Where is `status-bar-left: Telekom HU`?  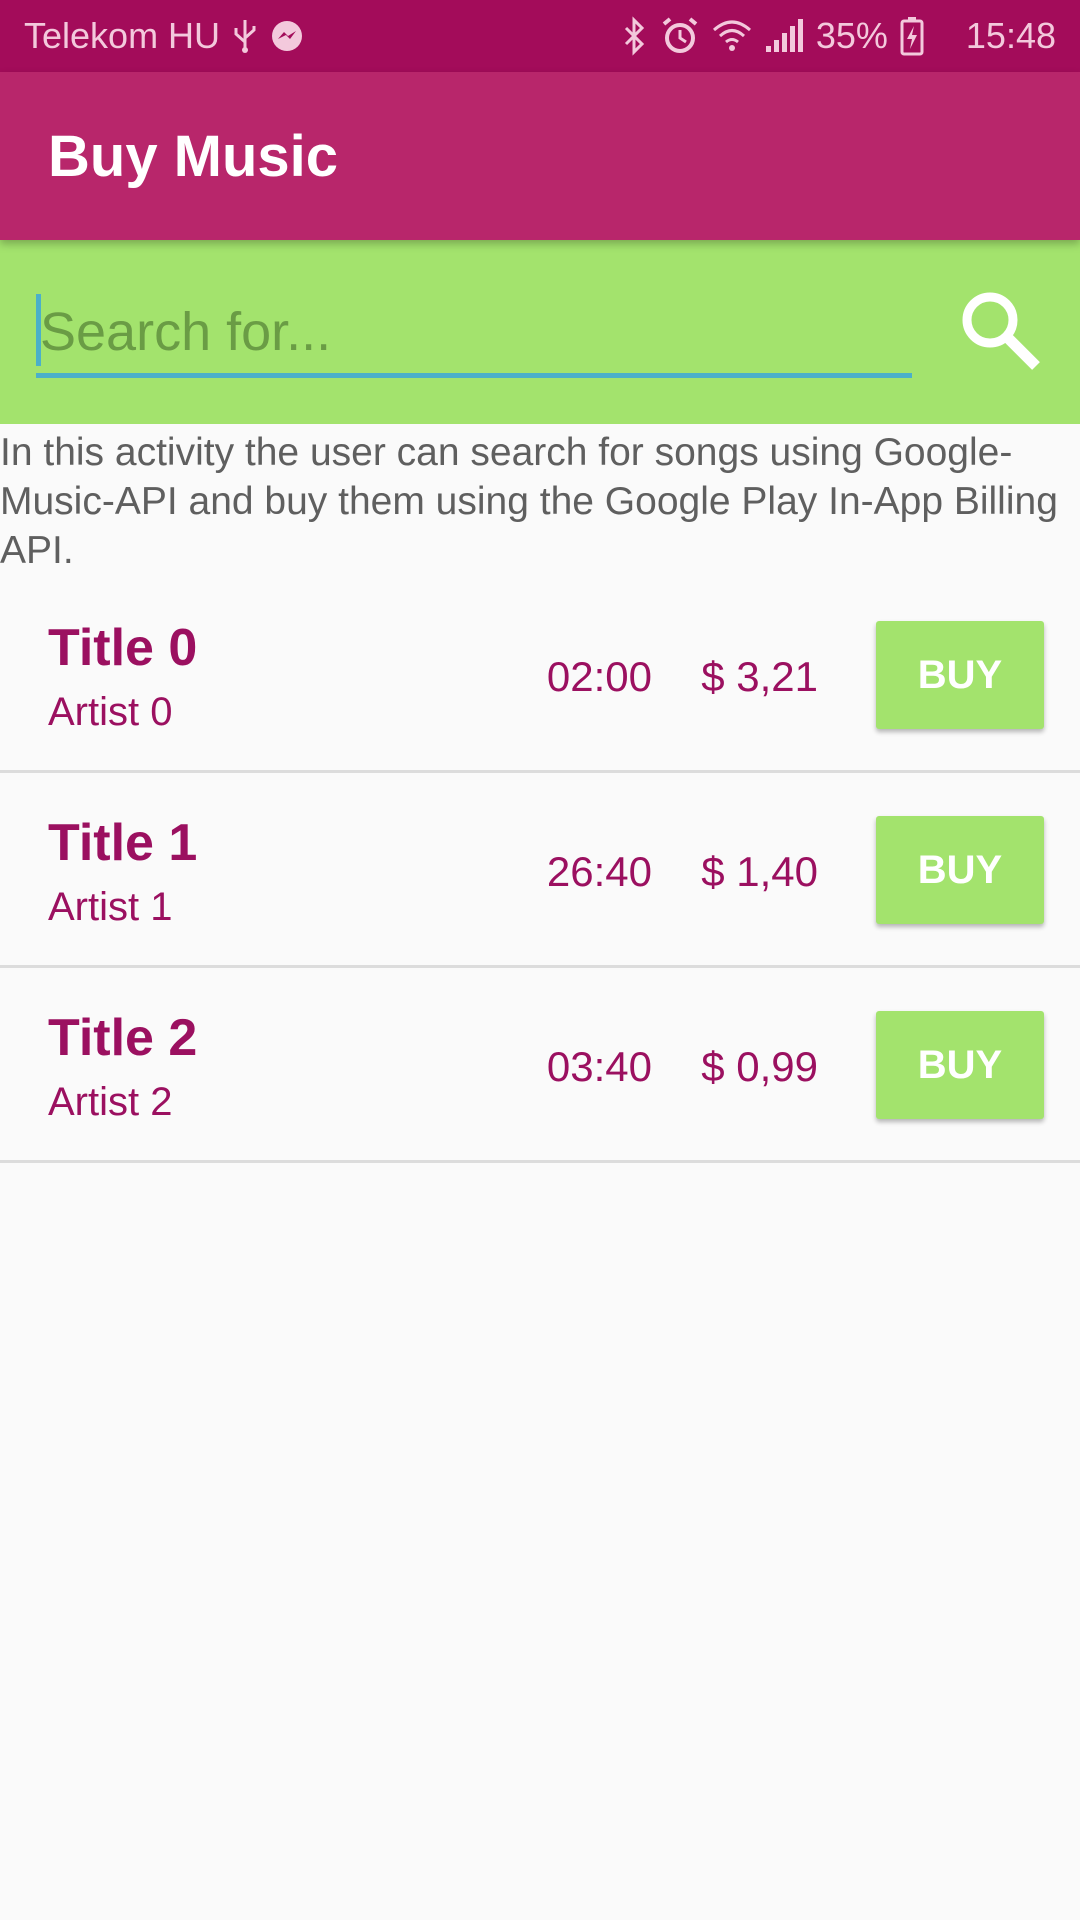
status-bar-left: Telekom HU is located at coordinates (164, 36).